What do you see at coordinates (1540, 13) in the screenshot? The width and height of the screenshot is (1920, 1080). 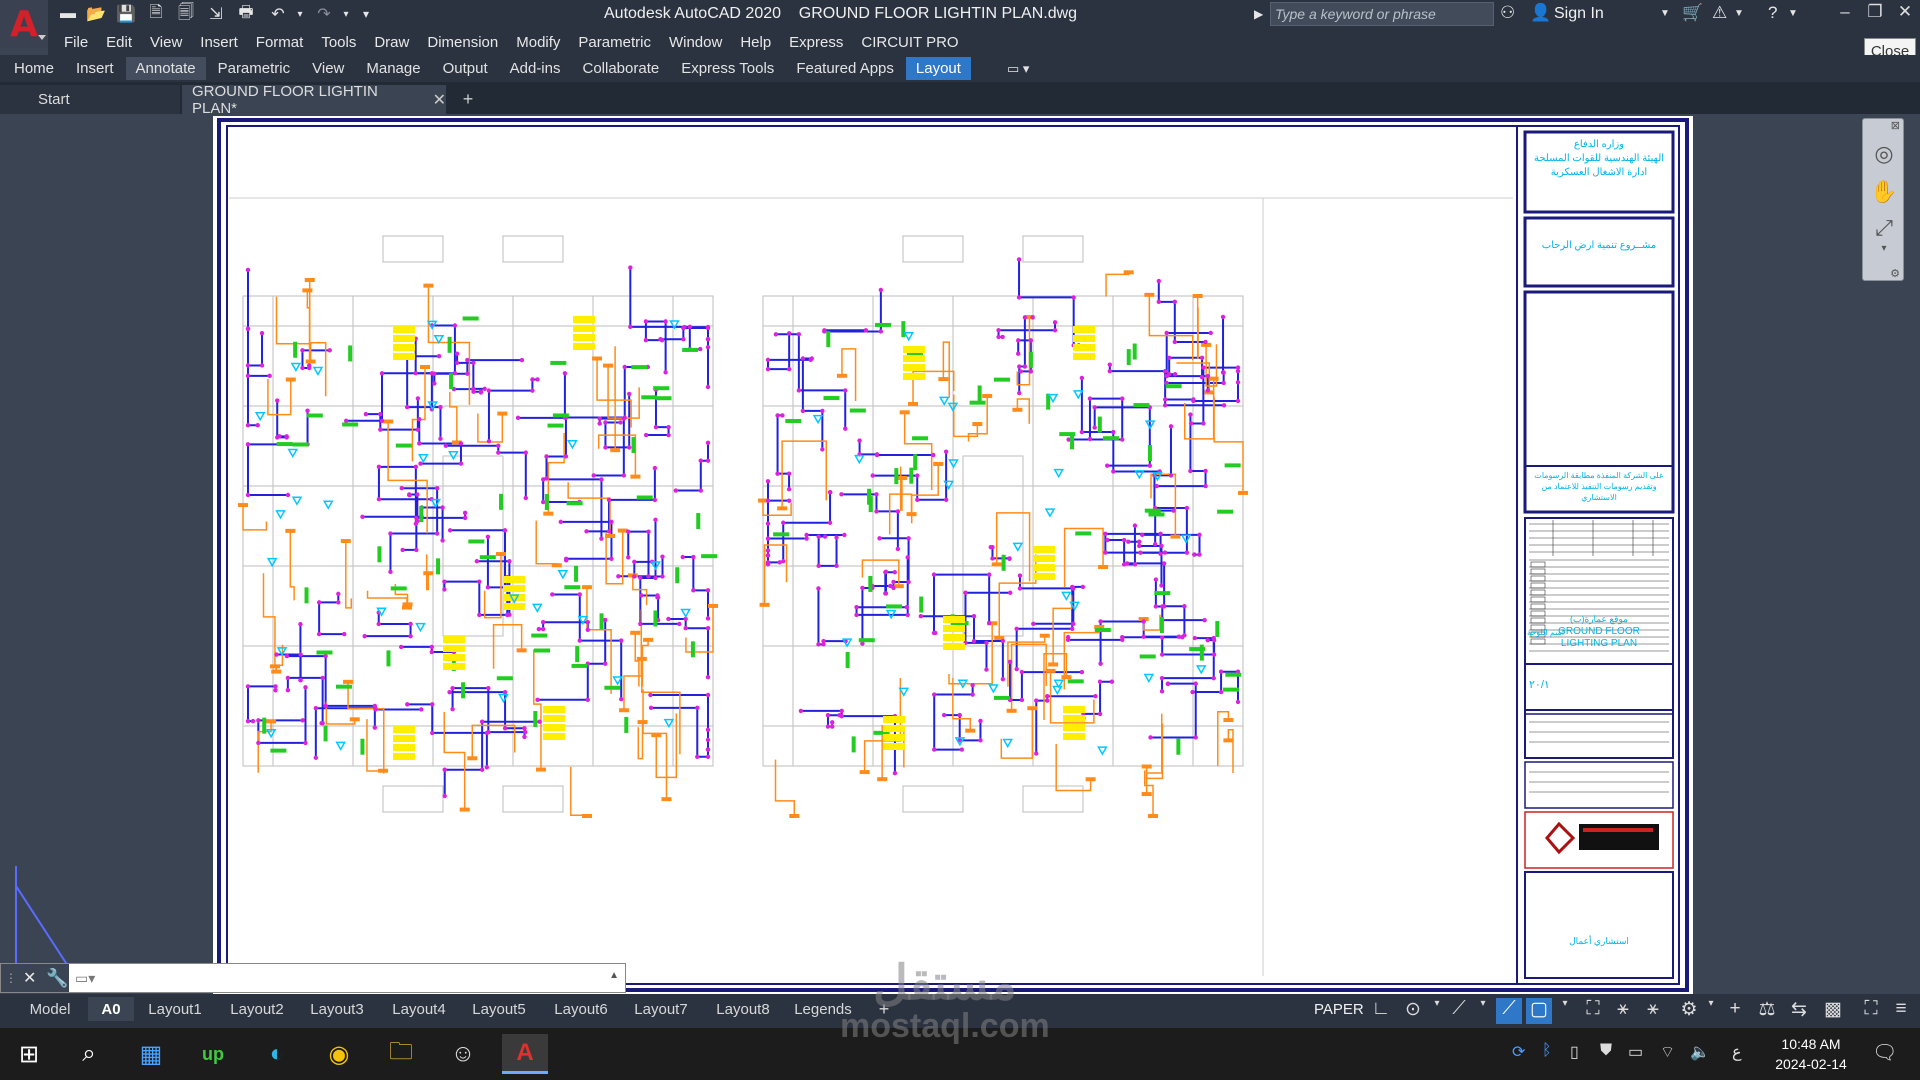 I see `user-icon: 👤` at bounding box center [1540, 13].